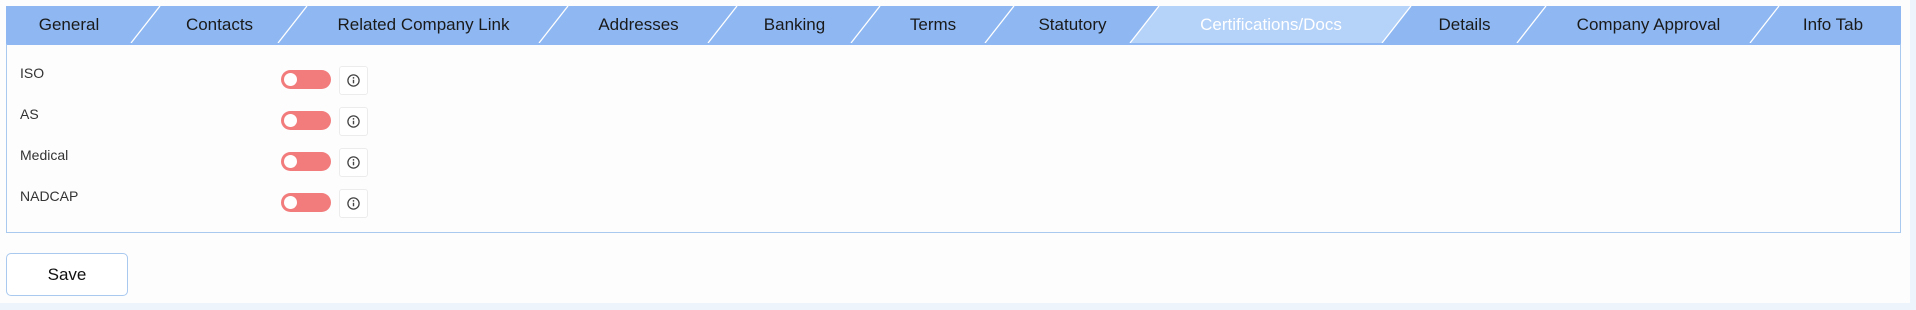 The height and width of the screenshot is (310, 1916). I want to click on tab-certifications-docs: Certifications/Docs, so click(1271, 24).